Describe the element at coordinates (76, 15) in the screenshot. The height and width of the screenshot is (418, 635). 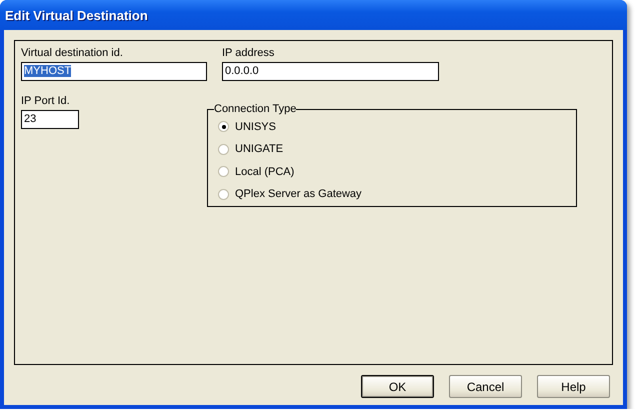
I see `window-title: Edit Virtual Destination` at that location.